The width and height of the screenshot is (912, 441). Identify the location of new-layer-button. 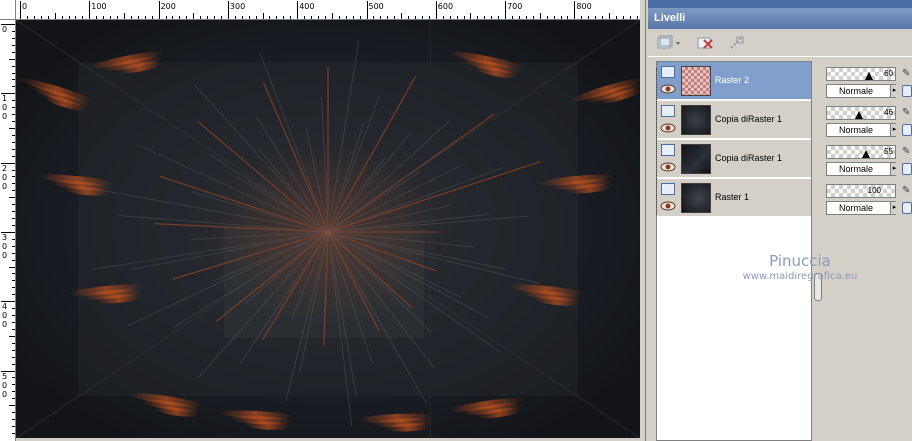
(669, 43).